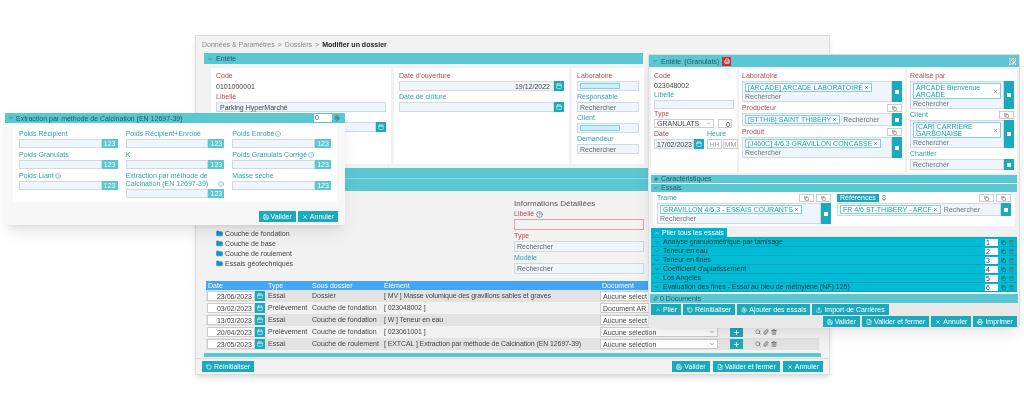 This screenshot has height=406, width=1024. I want to click on close-icon, so click(938, 321).